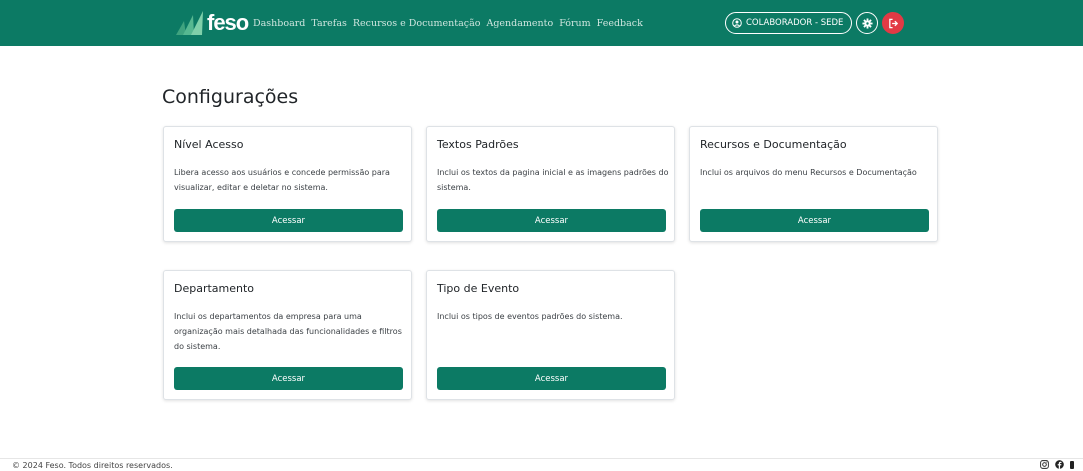 The width and height of the screenshot is (1083, 471). What do you see at coordinates (795, 23) in the screenshot?
I see `user-label: COLABORADOR - SEDE` at bounding box center [795, 23].